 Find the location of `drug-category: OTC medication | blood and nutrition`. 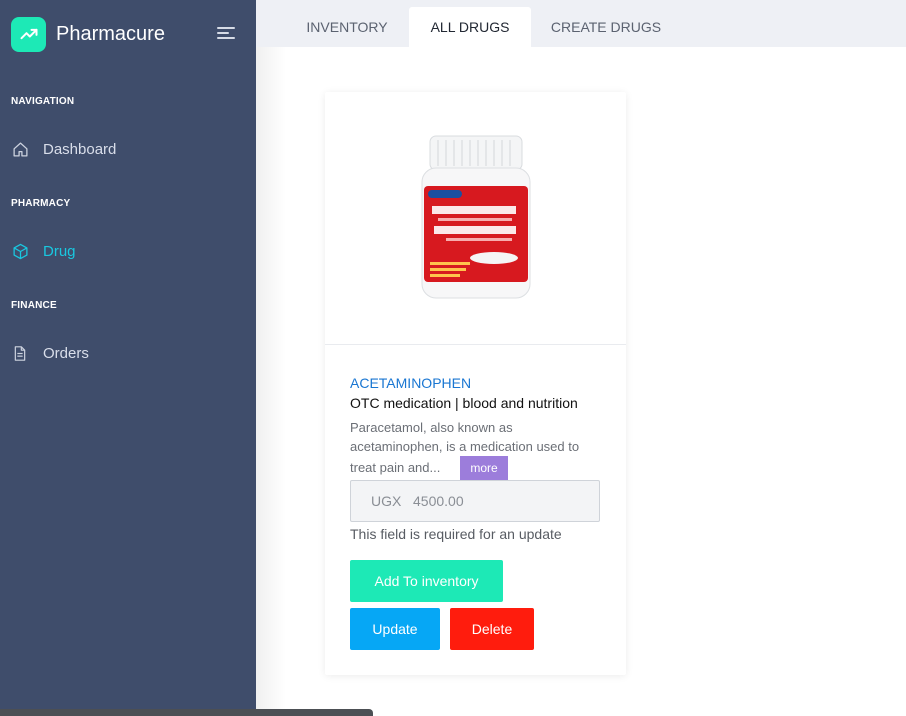

drug-category: OTC medication | blood and nutrition is located at coordinates (464, 403).